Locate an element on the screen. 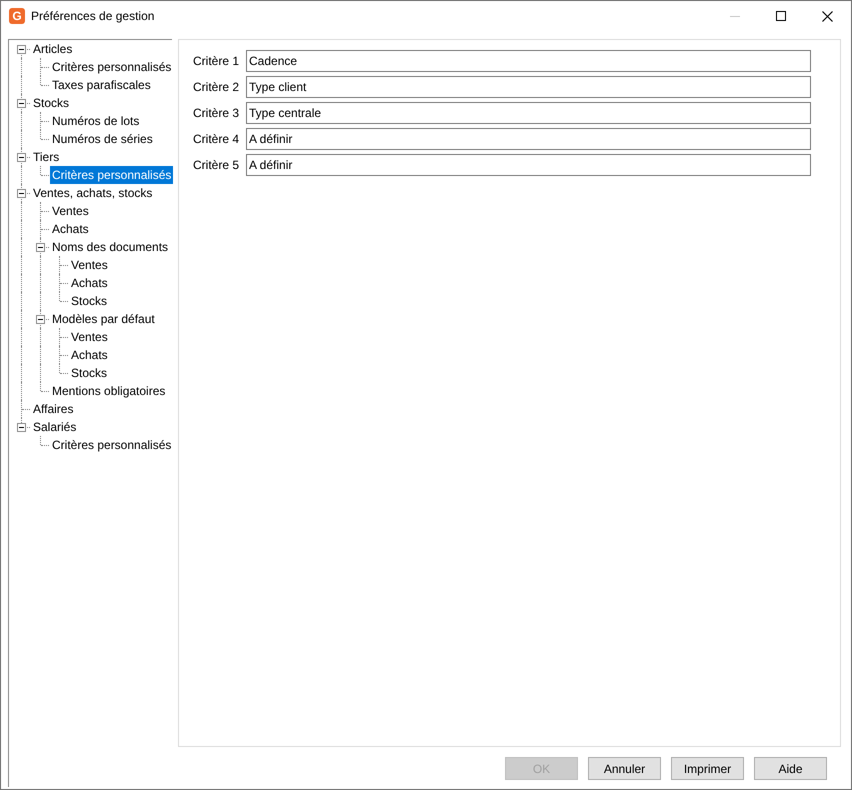  field-label: Critère 5 is located at coordinates (216, 165).